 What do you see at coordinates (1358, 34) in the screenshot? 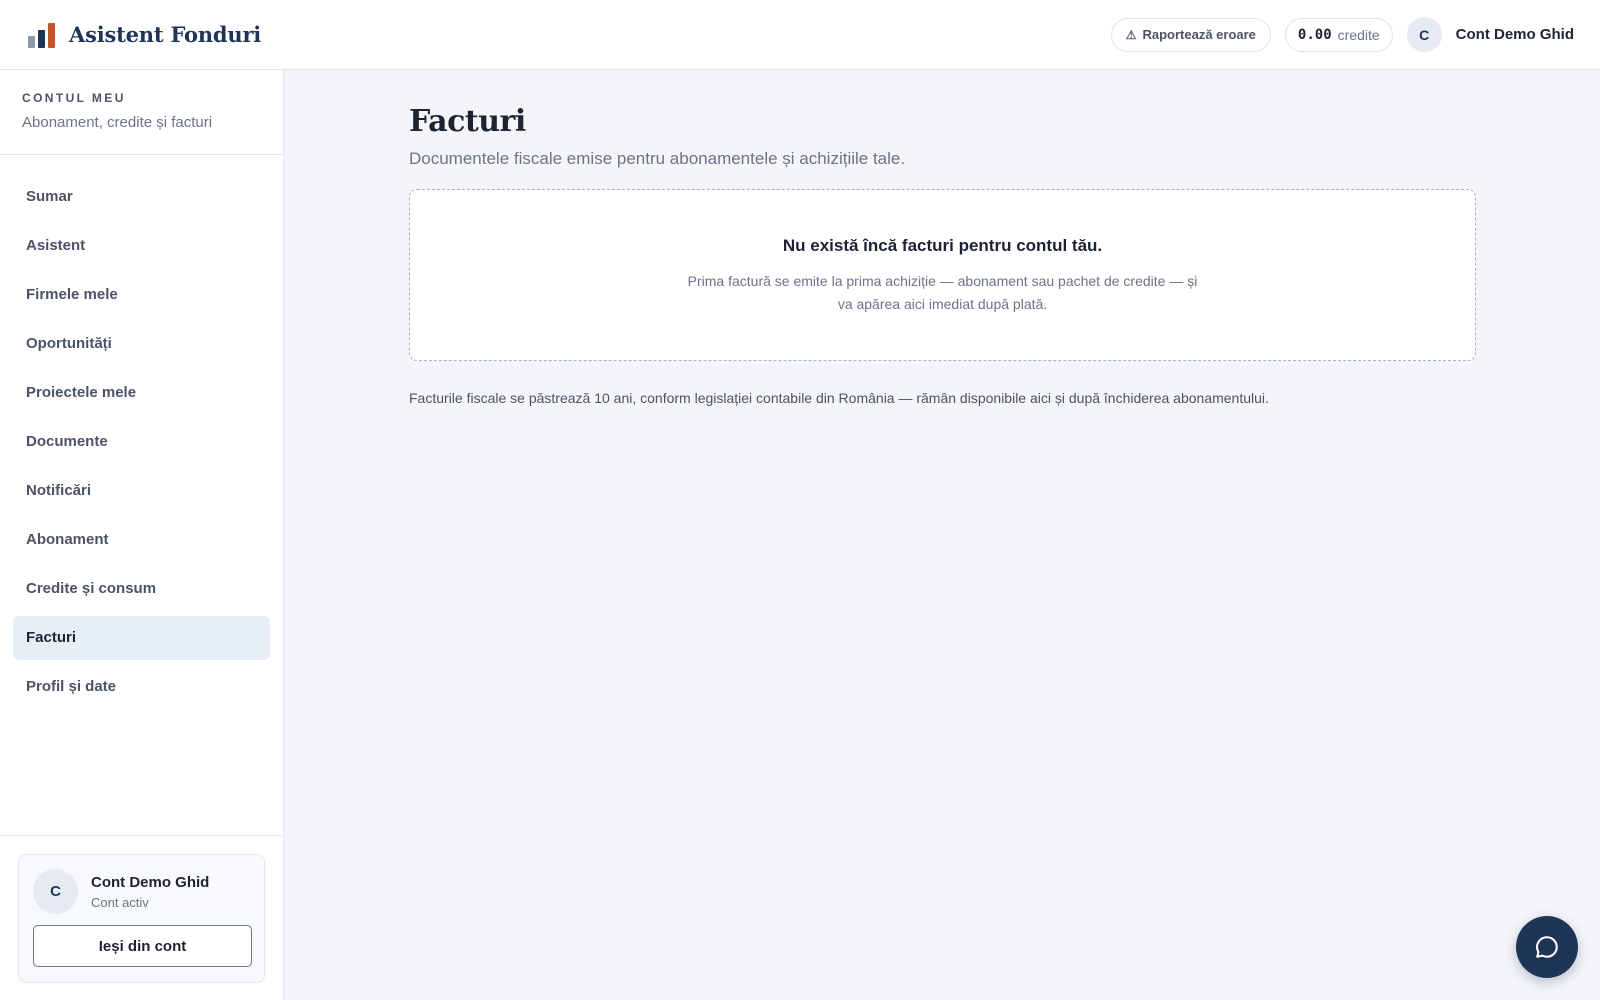
I see `credits-unit: credite` at bounding box center [1358, 34].